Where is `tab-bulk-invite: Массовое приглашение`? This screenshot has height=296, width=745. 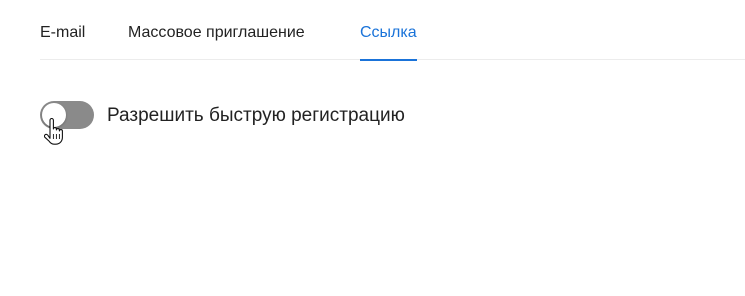 tab-bulk-invite: Массовое приглашение is located at coordinates (216, 30).